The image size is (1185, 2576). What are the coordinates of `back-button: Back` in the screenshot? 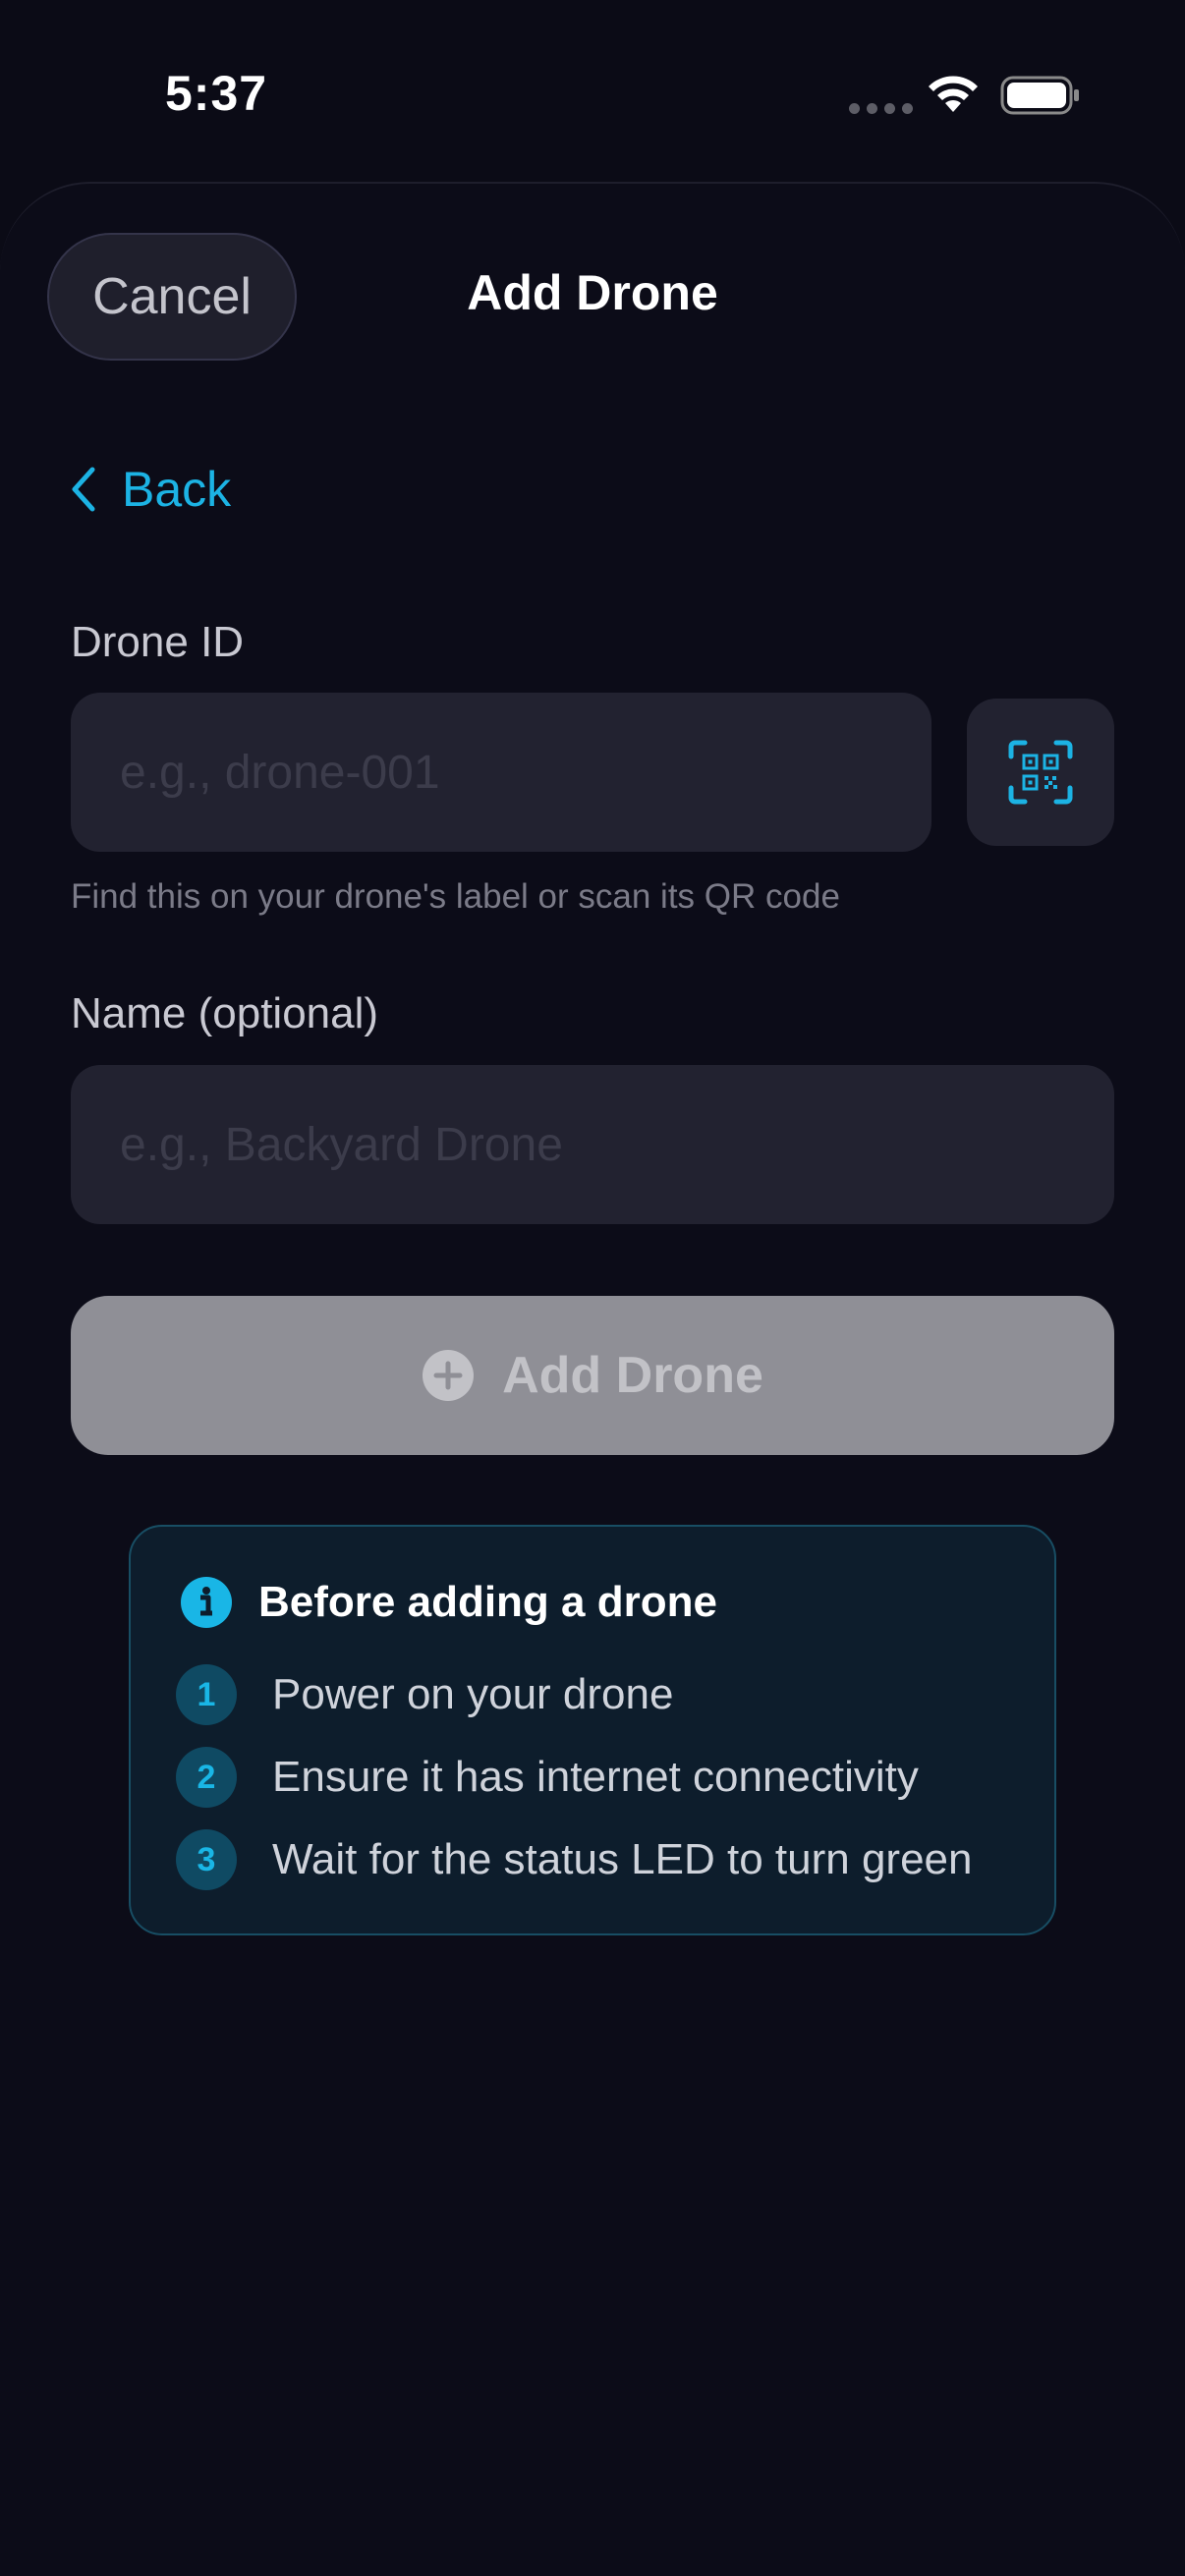 It's located at (150, 489).